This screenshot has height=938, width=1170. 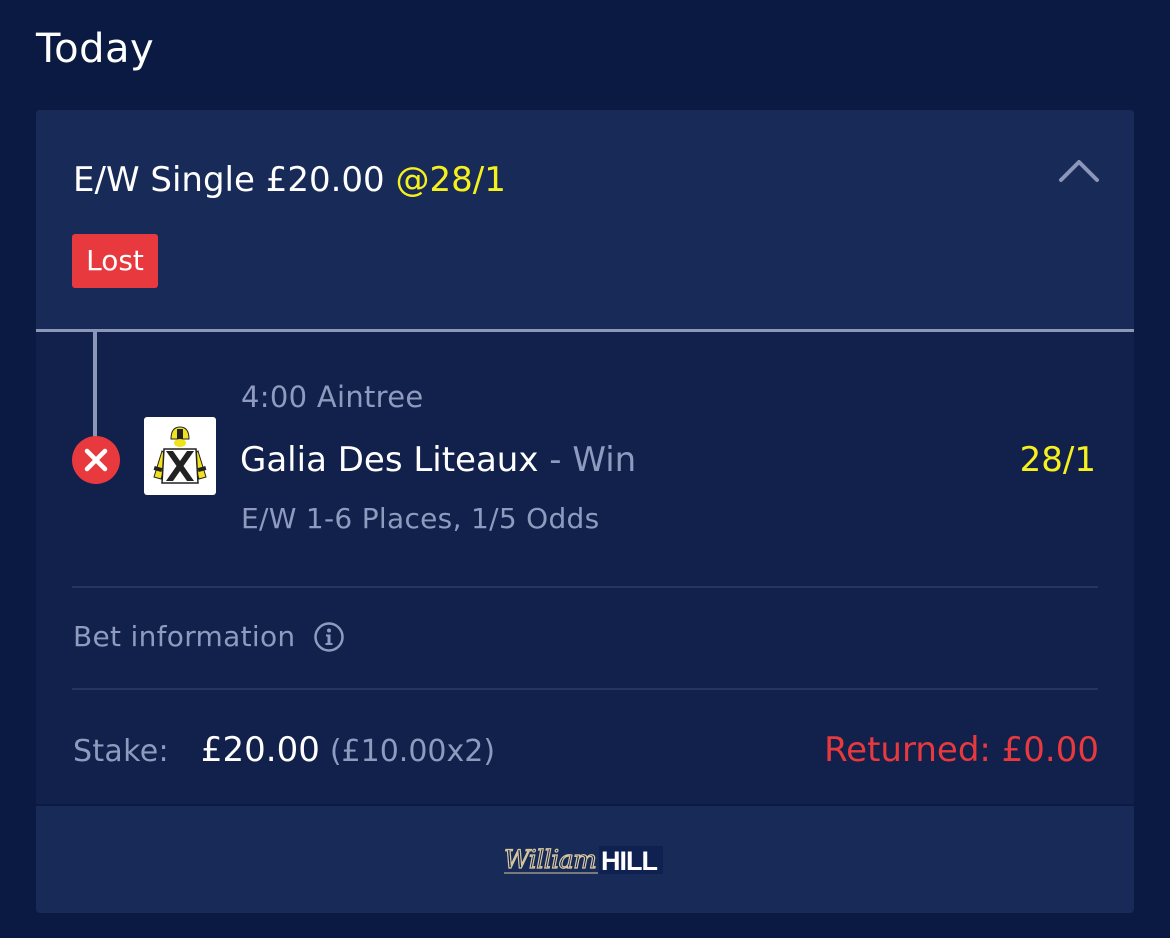 What do you see at coordinates (260, 750) in the screenshot?
I see `stake-value: £20.00` at bounding box center [260, 750].